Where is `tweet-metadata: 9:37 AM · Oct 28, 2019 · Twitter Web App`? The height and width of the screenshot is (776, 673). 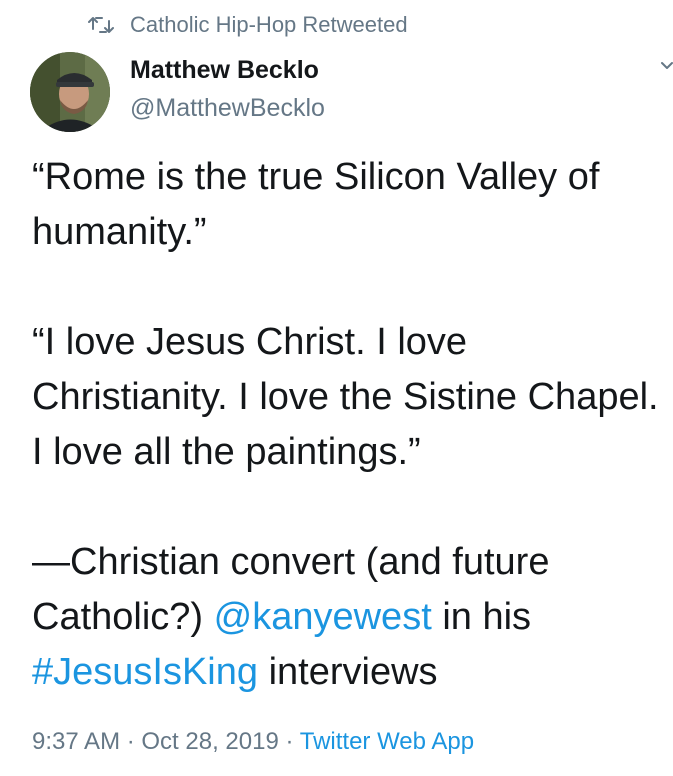 tweet-metadata: 9:37 AM · Oct 28, 2019 · Twitter Web App is located at coordinates (253, 742).